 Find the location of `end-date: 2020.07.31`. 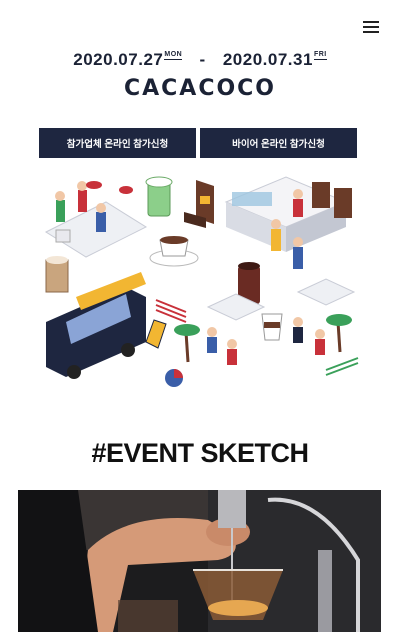

end-date: 2020.07.31 is located at coordinates (267, 59).